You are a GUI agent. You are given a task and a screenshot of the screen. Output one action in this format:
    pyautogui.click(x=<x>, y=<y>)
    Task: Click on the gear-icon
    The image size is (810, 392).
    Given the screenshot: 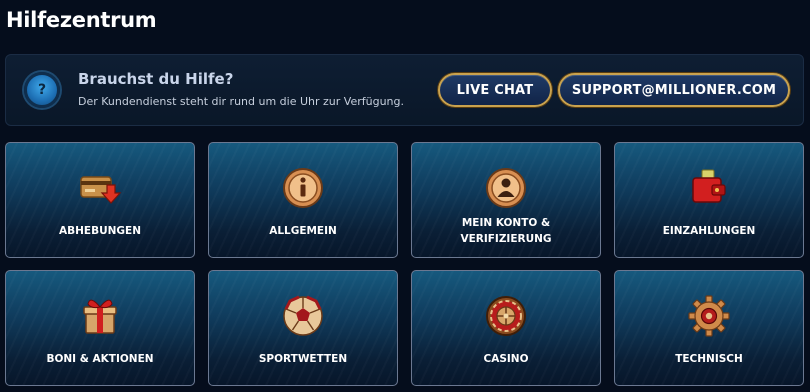 What is the action you would take?
    pyautogui.click(x=709, y=316)
    